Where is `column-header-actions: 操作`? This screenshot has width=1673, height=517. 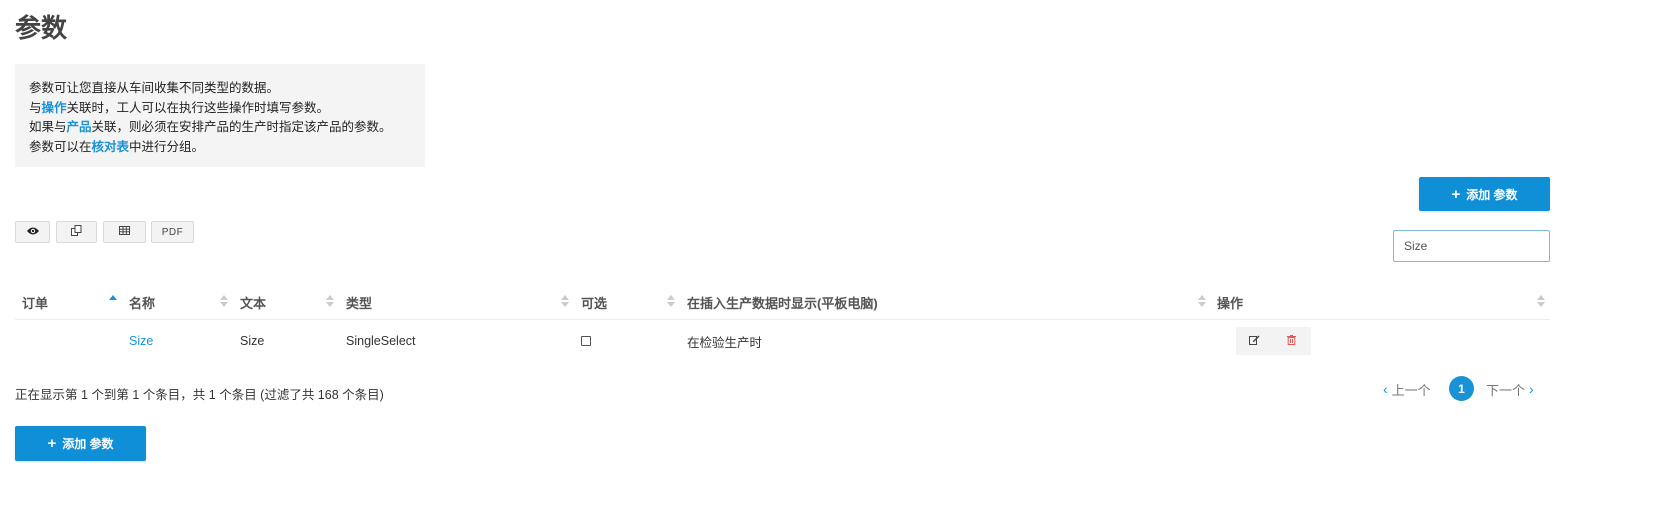 column-header-actions: 操作 is located at coordinates (1230, 302).